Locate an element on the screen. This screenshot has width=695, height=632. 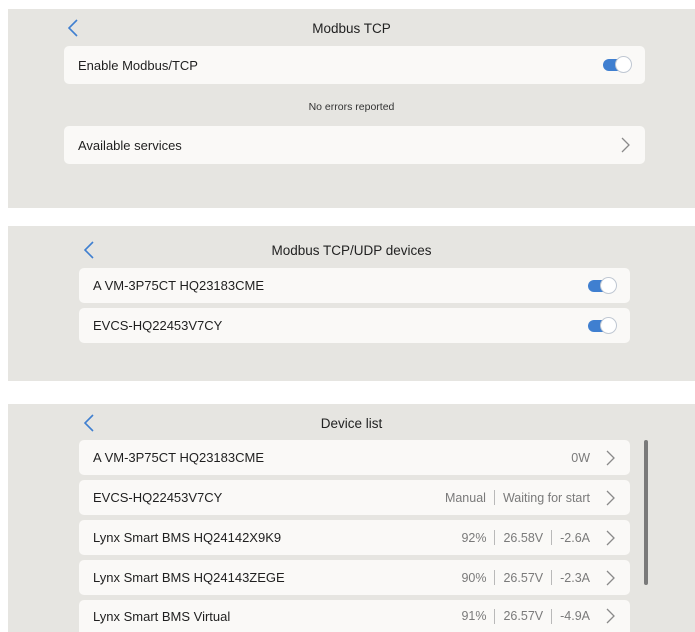
device-values: 91% 26.57V -4.9A is located at coordinates (525, 616).